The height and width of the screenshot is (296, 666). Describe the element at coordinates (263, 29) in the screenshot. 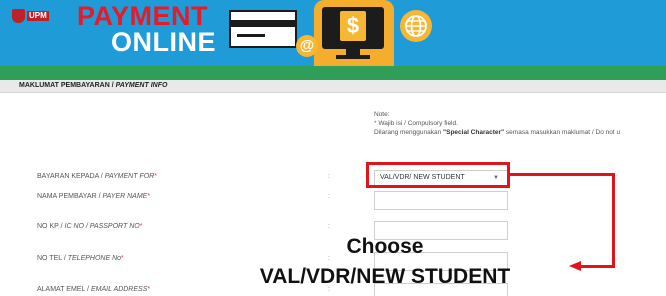

I see `credit-card-icon` at that location.